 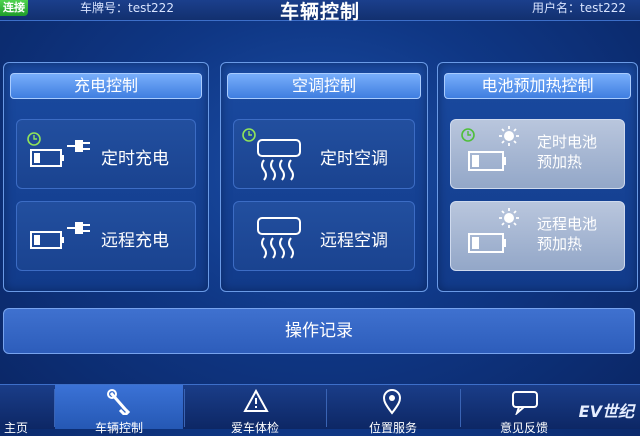 What do you see at coordinates (106, 86) in the screenshot?
I see `charge-panel-title: 充电控制` at bounding box center [106, 86].